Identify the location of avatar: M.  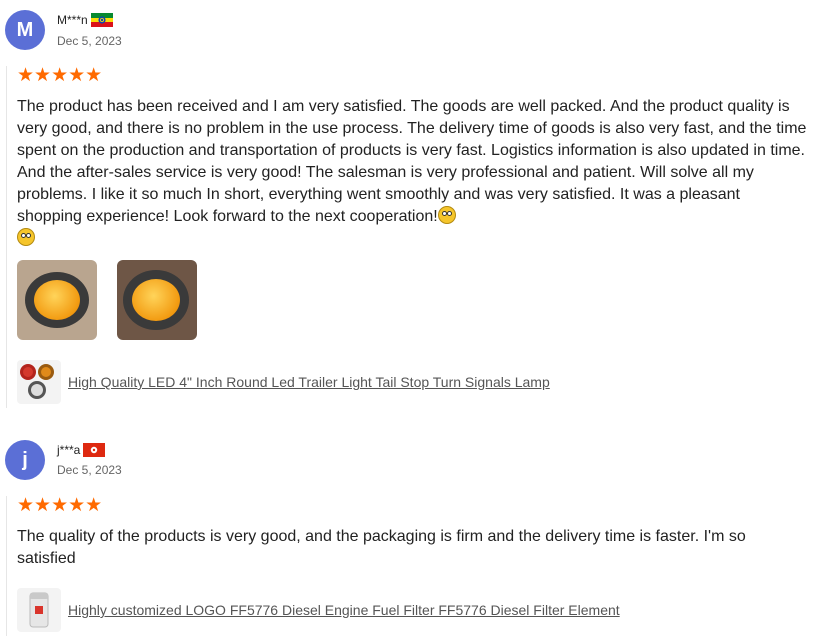
(25, 30).